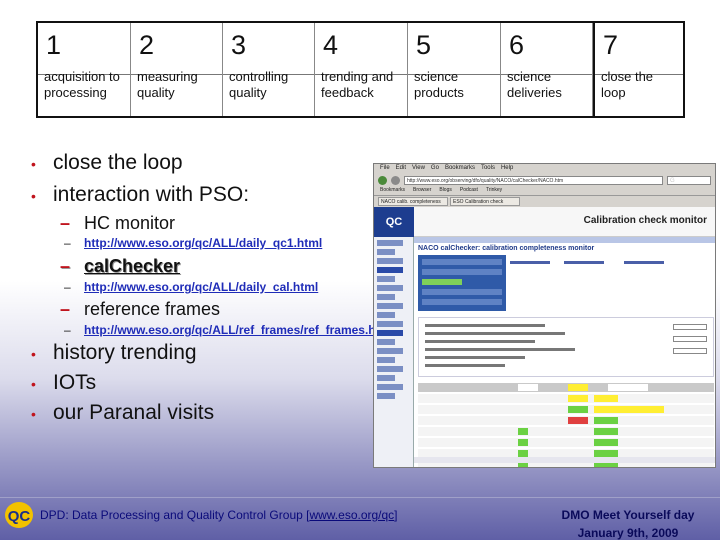 The image size is (720, 540). I want to click on bookmark-item: Blogs, so click(445, 190).